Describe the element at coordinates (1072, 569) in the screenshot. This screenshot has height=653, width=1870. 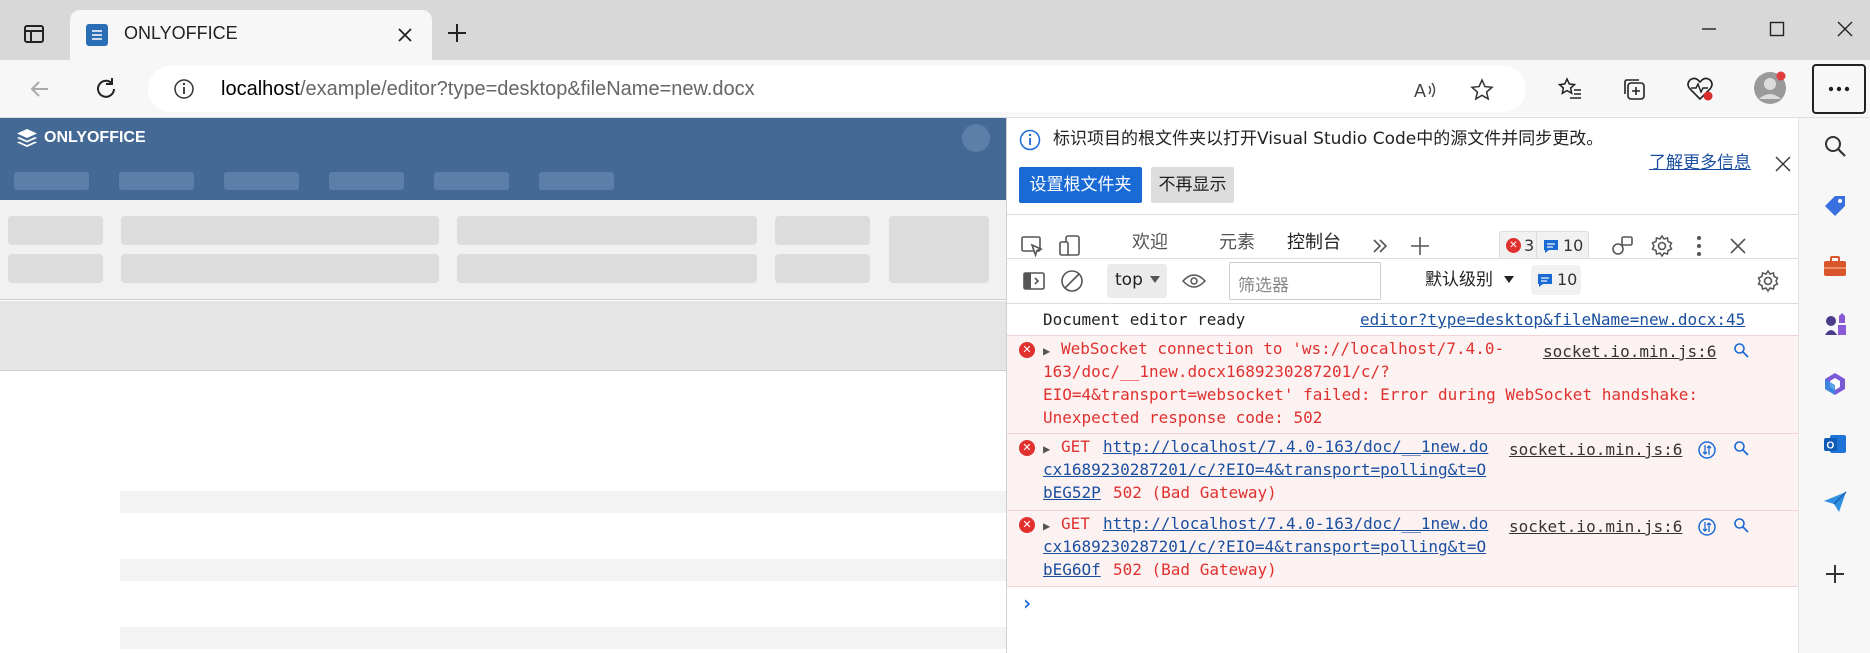
I see `request-url: bEG6Of` at that location.